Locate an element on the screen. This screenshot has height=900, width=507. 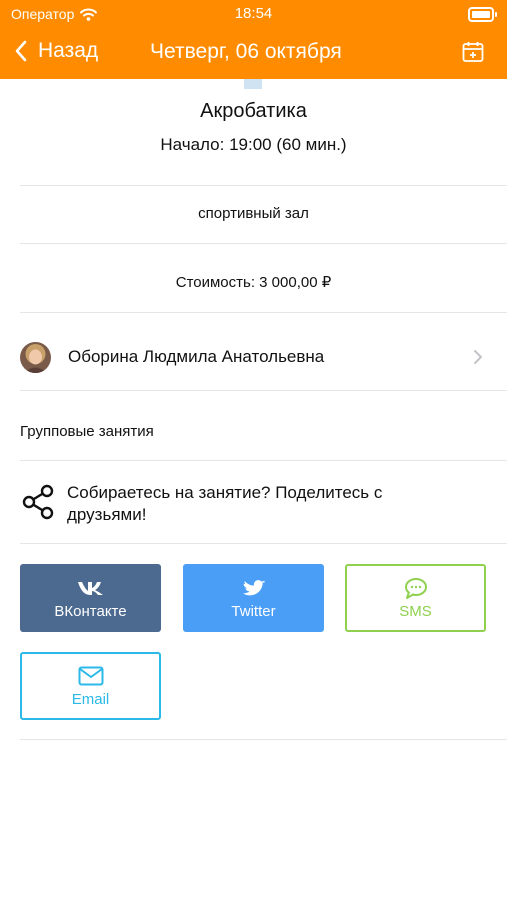
nav-row: Назад Четверг, 06 октября is located at coordinates (253, 53).